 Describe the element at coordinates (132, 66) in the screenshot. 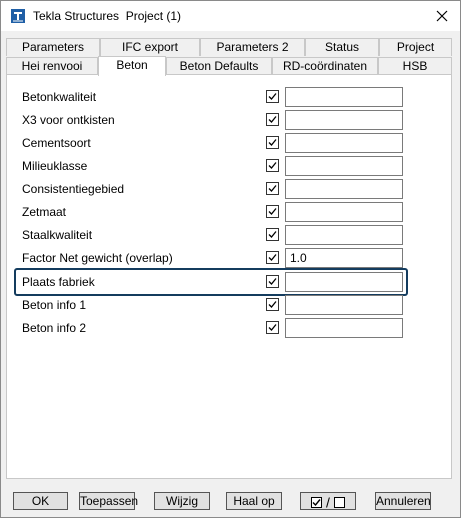

I see `tab-beton: Beton` at that location.